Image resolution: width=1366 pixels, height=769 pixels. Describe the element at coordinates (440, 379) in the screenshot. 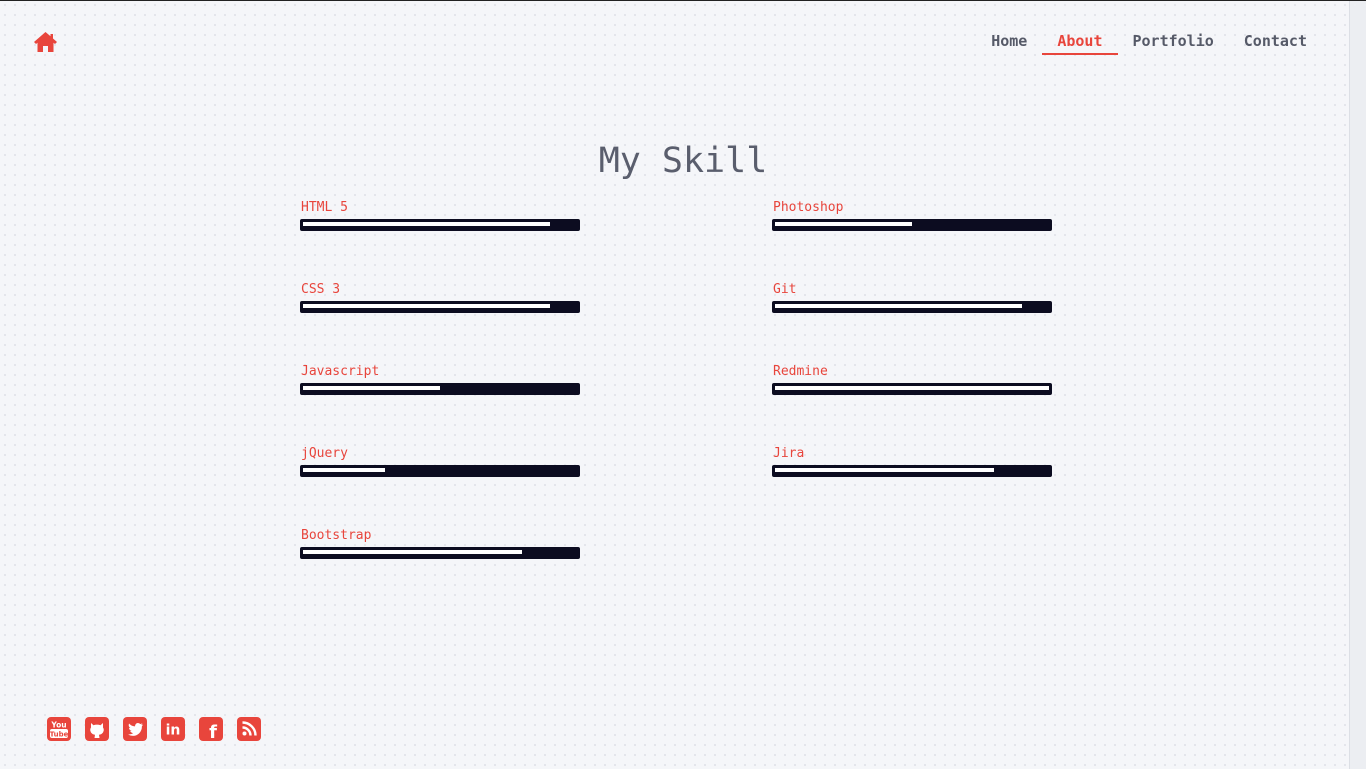

I see `skill-item: Javascript` at that location.